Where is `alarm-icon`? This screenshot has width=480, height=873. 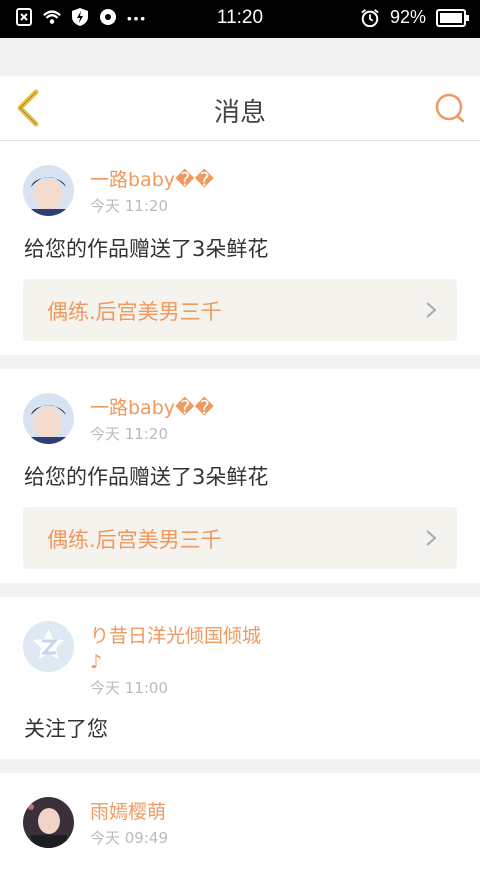 alarm-icon is located at coordinates (370, 17).